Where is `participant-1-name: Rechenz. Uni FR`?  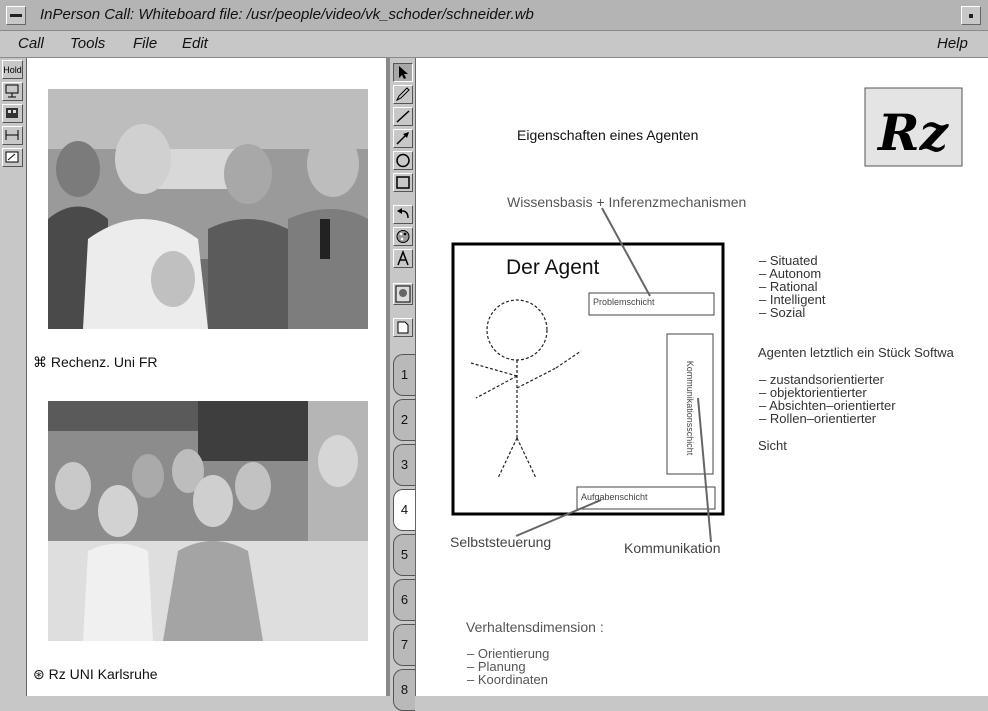
participant-1-name: Rechenz. Uni FR is located at coordinates (104, 362).